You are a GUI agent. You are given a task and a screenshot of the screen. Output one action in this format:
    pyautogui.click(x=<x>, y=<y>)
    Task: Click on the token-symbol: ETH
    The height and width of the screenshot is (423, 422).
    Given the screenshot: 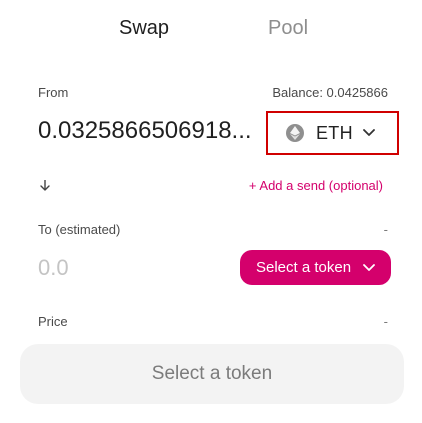 What is the action you would take?
    pyautogui.click(x=334, y=132)
    